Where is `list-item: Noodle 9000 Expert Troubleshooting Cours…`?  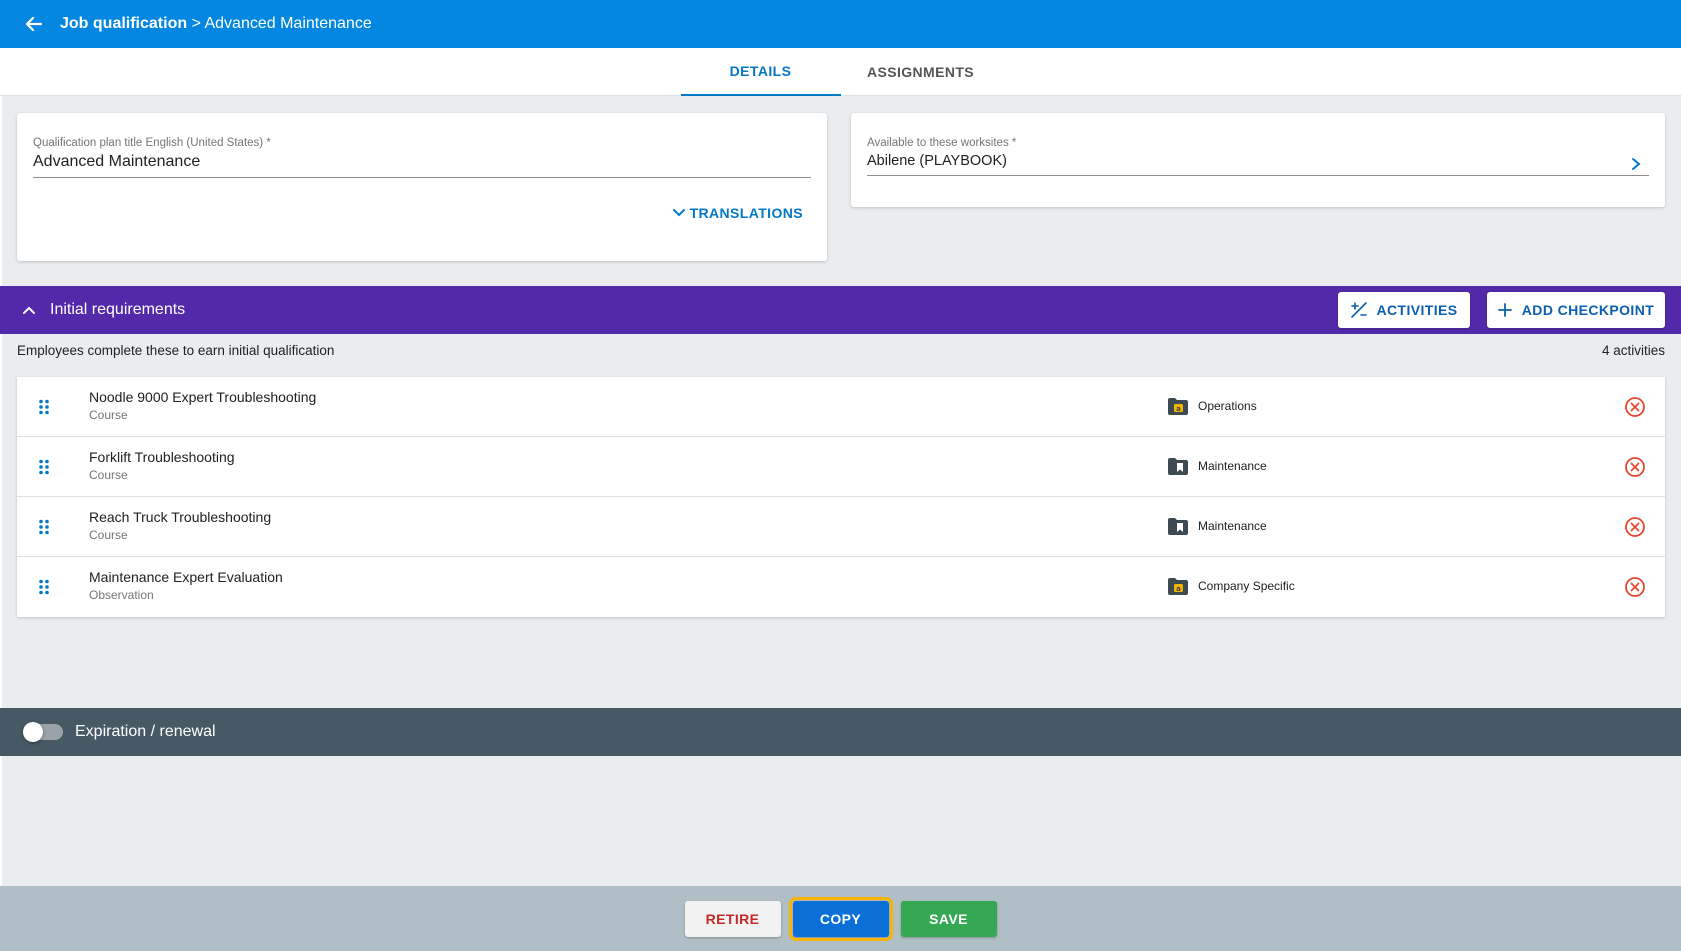 list-item: Noodle 9000 Expert Troubleshooting Cours… is located at coordinates (841, 407).